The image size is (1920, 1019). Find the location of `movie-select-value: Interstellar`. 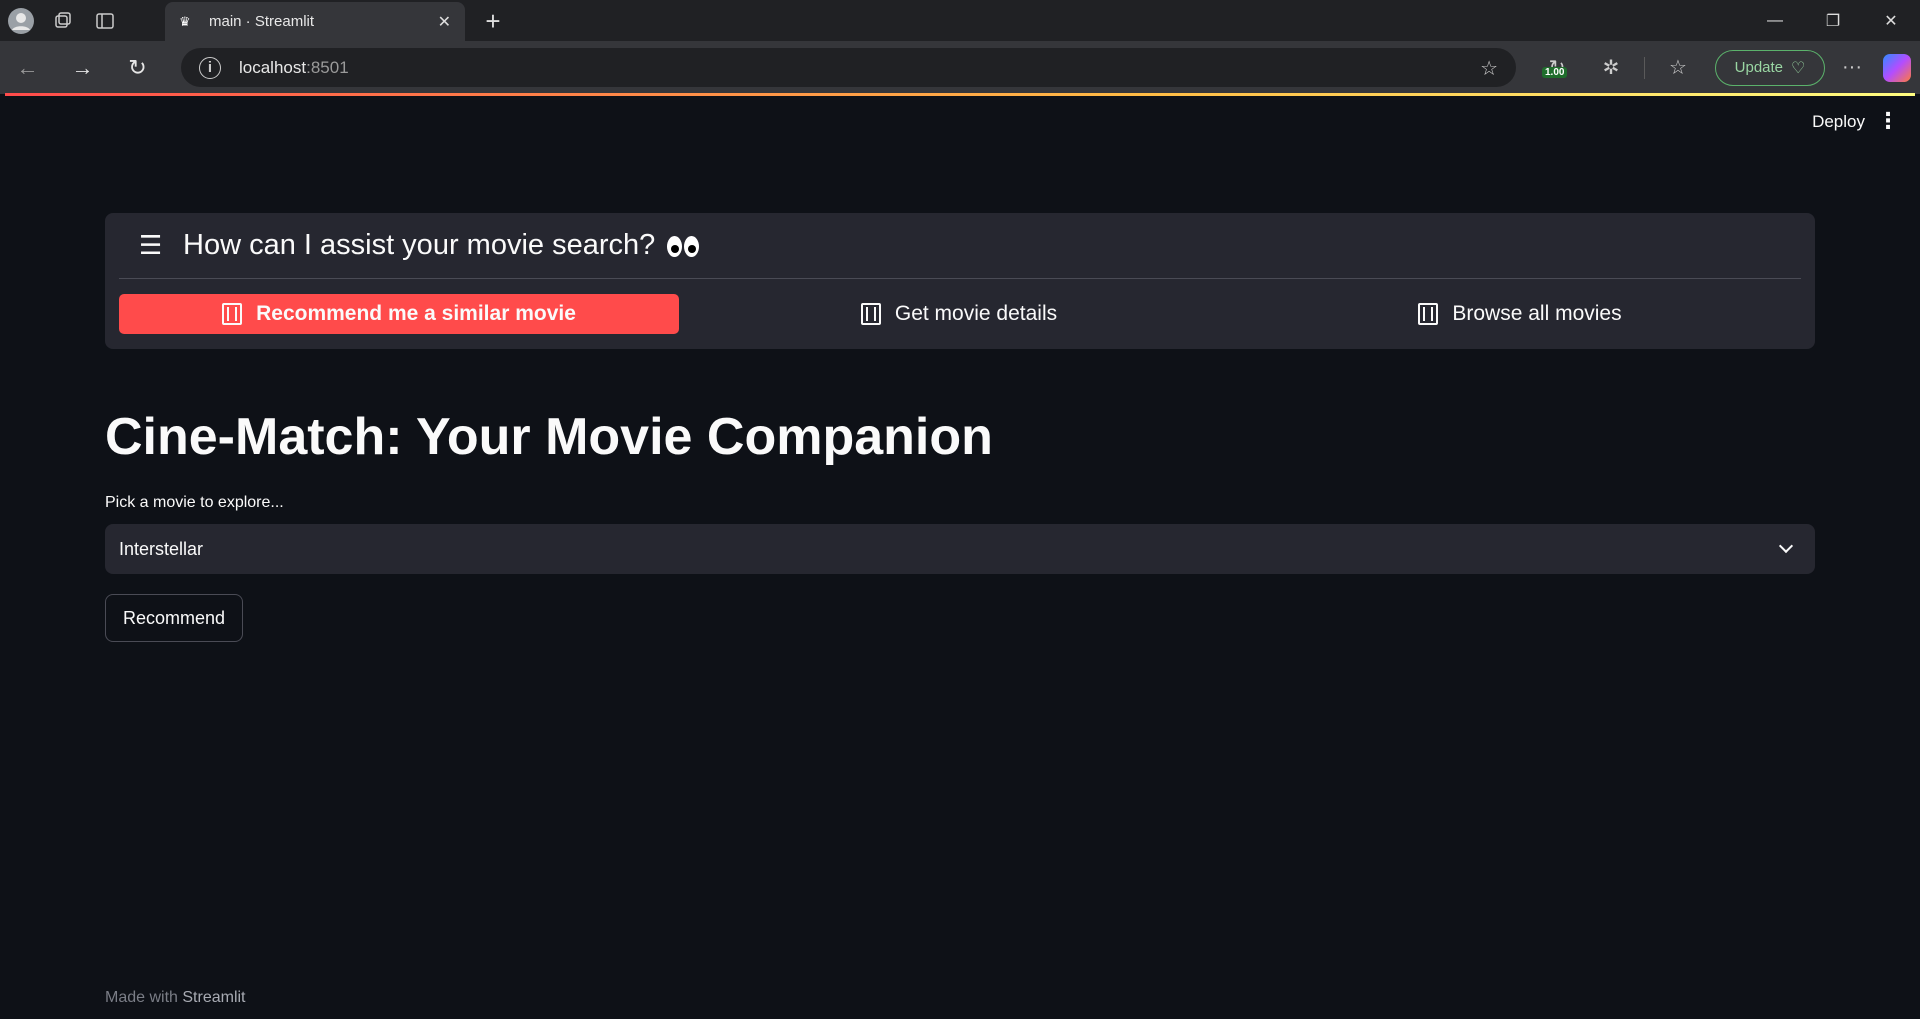

movie-select-value: Interstellar is located at coordinates (161, 548).